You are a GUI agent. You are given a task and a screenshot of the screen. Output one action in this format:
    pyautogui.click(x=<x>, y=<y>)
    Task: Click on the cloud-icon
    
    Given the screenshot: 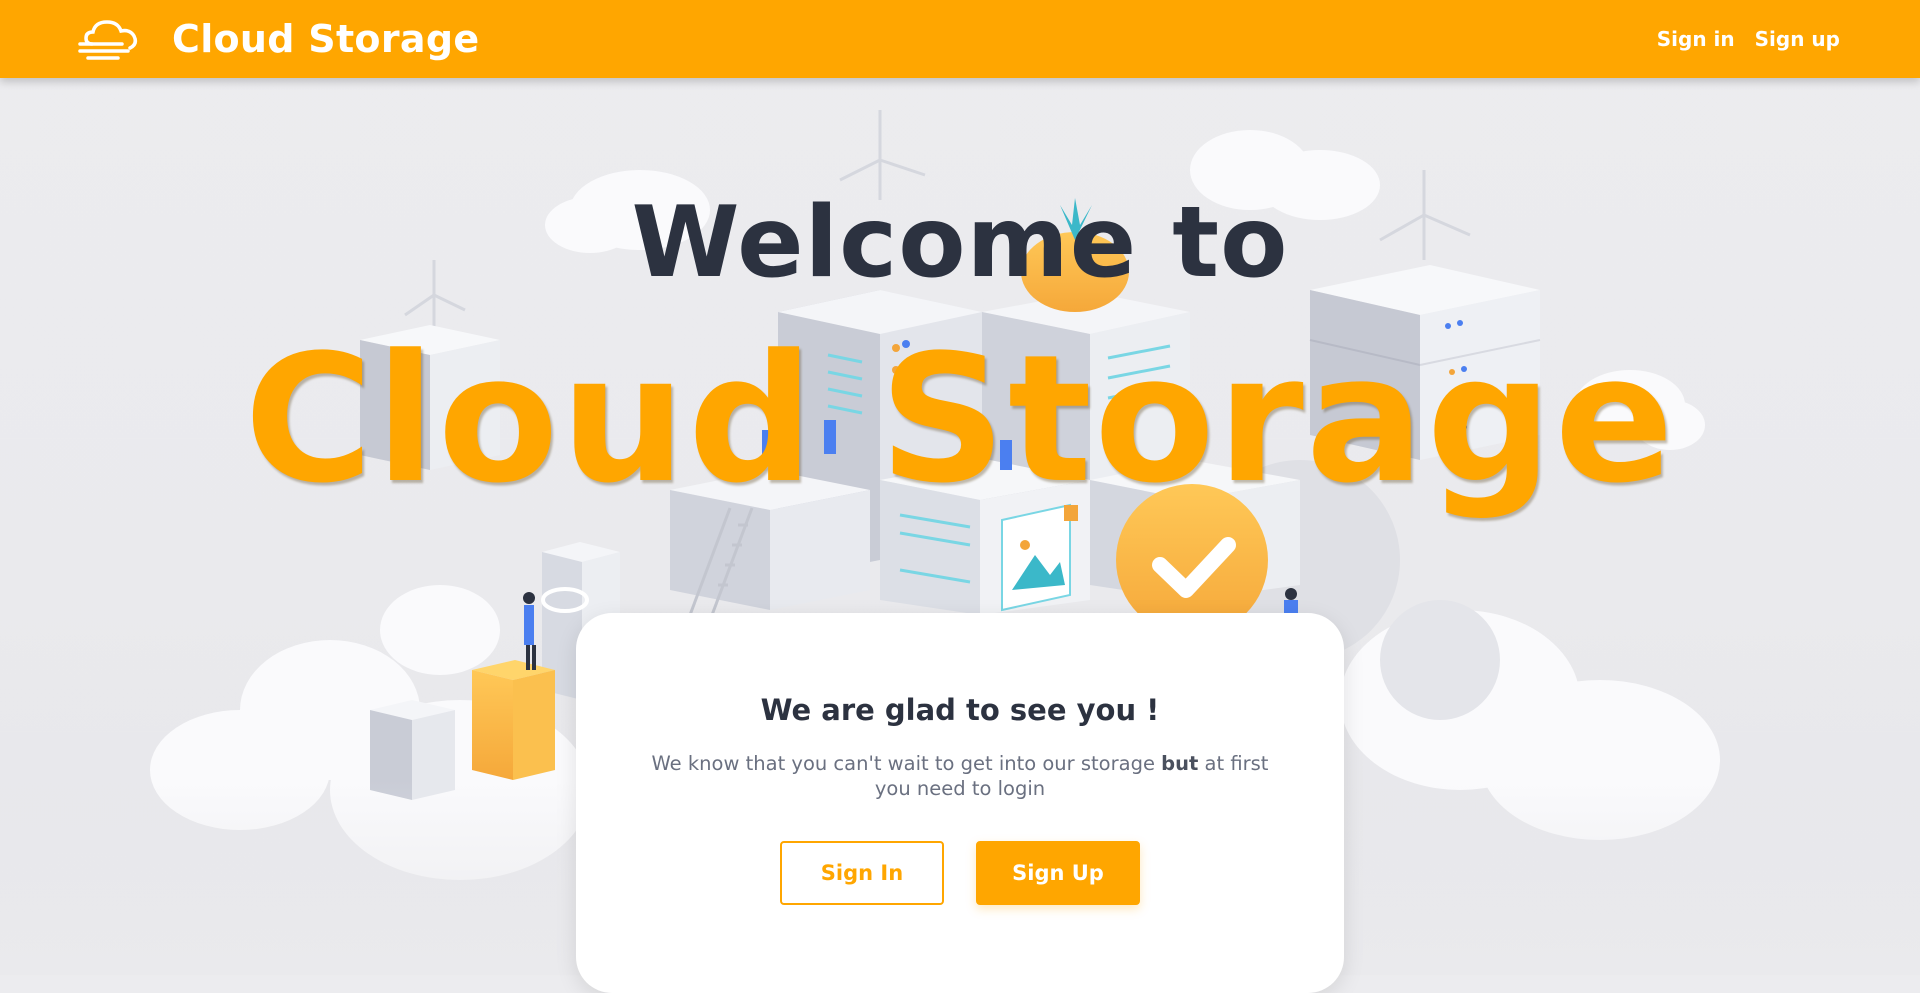 What is the action you would take?
    pyautogui.click(x=110, y=39)
    